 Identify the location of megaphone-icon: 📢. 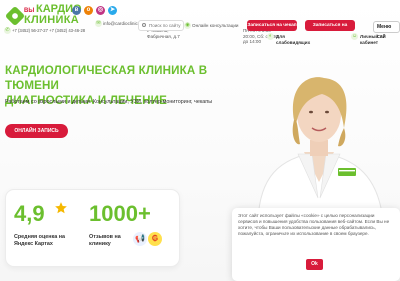
(140, 239).